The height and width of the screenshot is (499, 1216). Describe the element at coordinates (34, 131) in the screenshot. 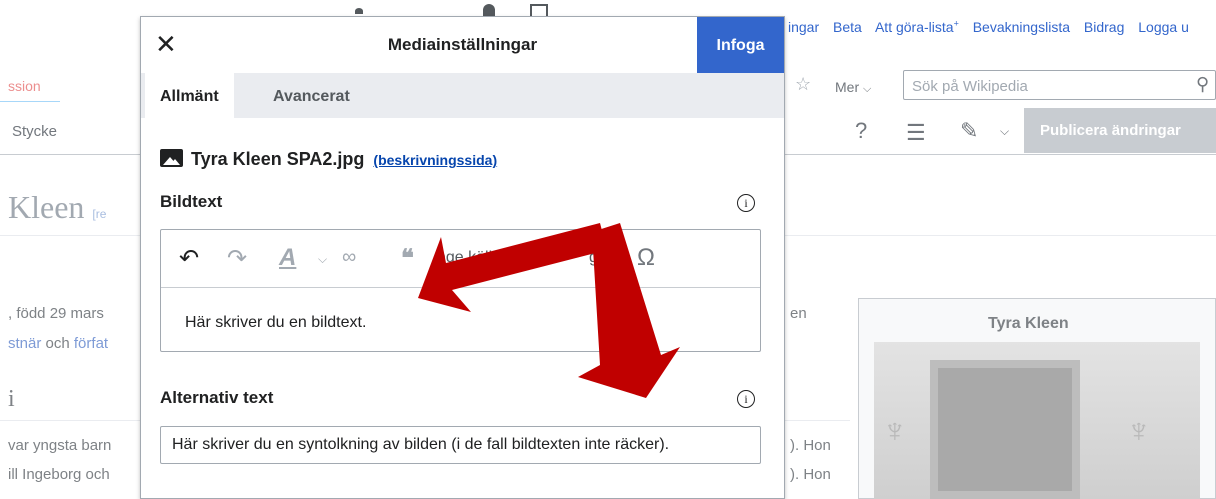

I see `paragraph-format-dropdown: Stycke` at that location.